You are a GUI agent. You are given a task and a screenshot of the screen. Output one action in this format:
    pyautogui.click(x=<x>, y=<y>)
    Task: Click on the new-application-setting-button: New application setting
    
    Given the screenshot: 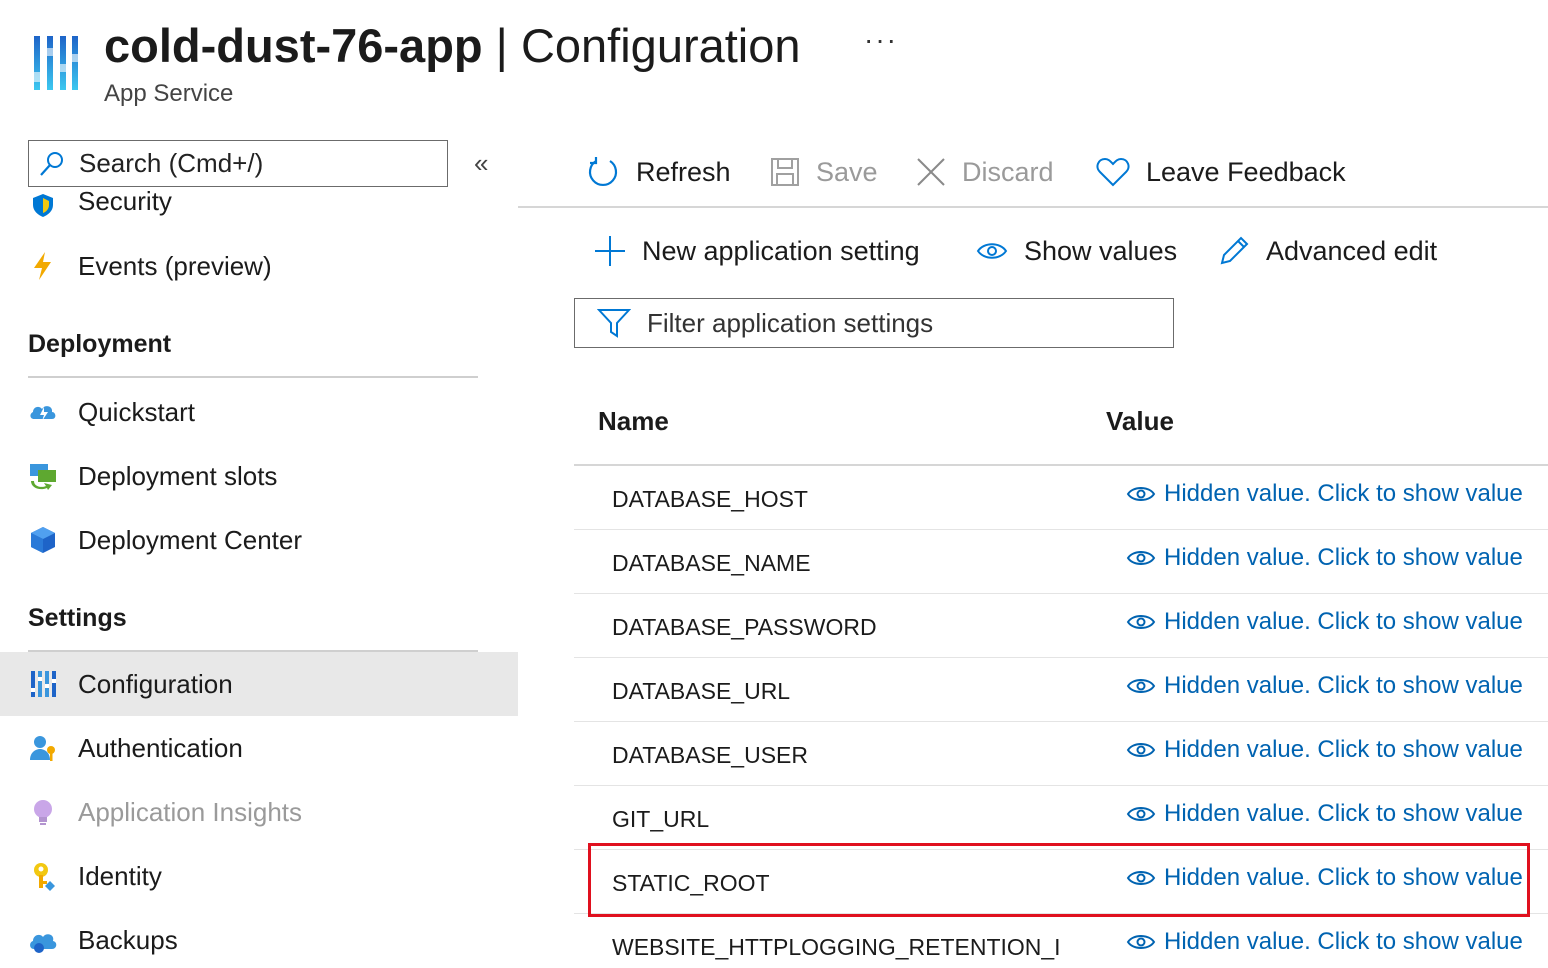 What is the action you would take?
    pyautogui.click(x=757, y=251)
    